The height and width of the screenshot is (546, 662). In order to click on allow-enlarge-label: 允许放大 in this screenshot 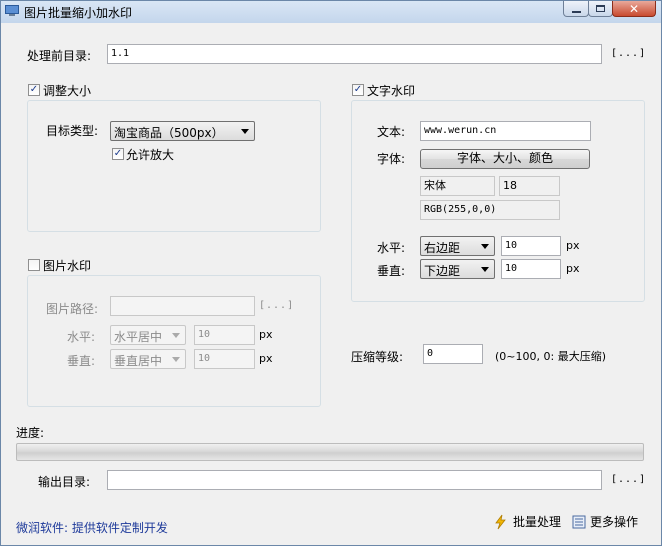, I will do `click(150, 155)`.